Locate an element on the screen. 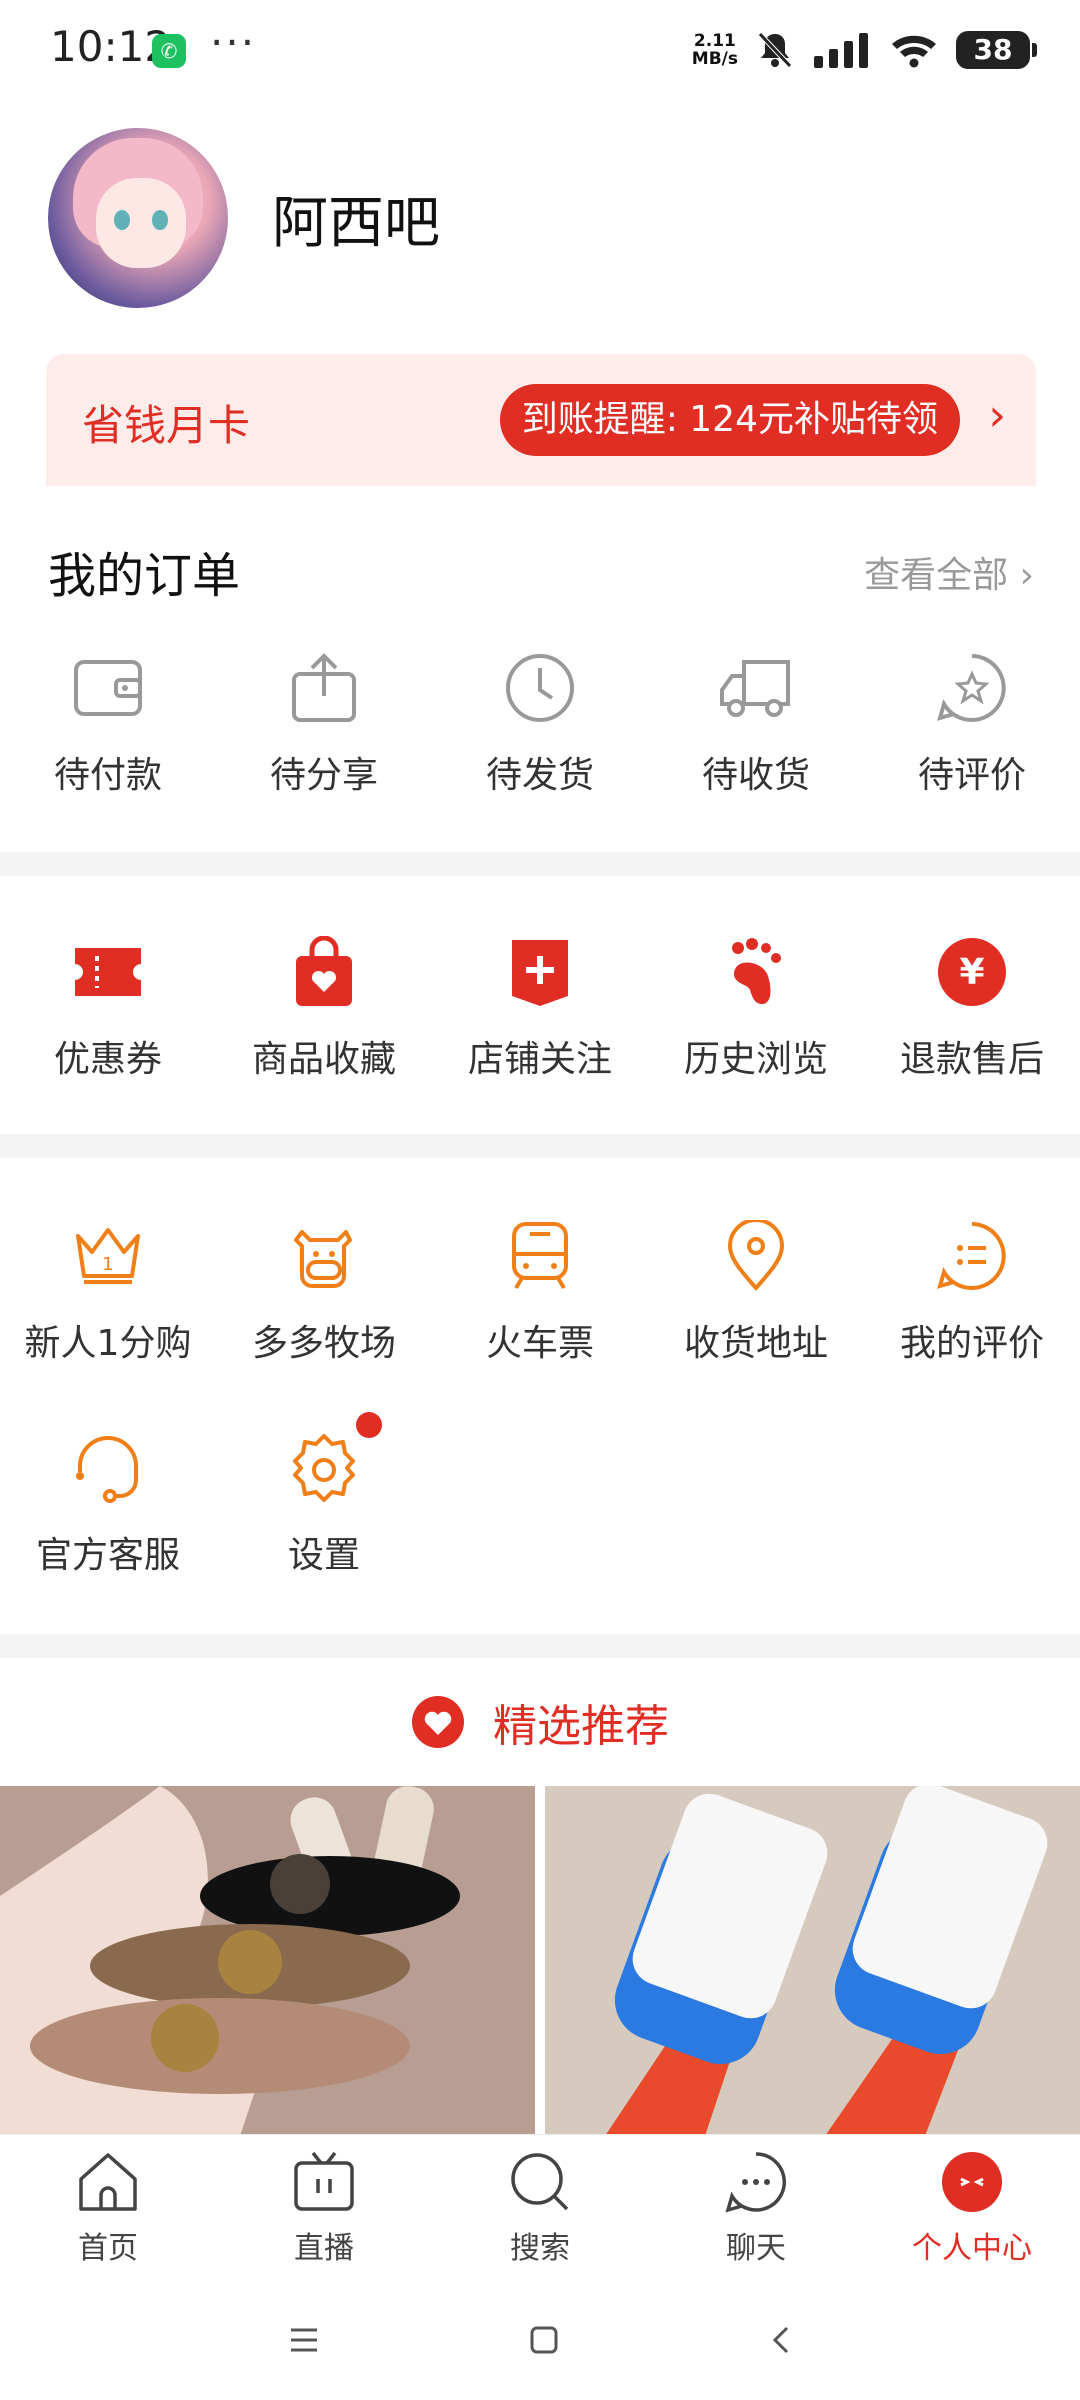  product-card-toothbrush is located at coordinates (812, 1961).